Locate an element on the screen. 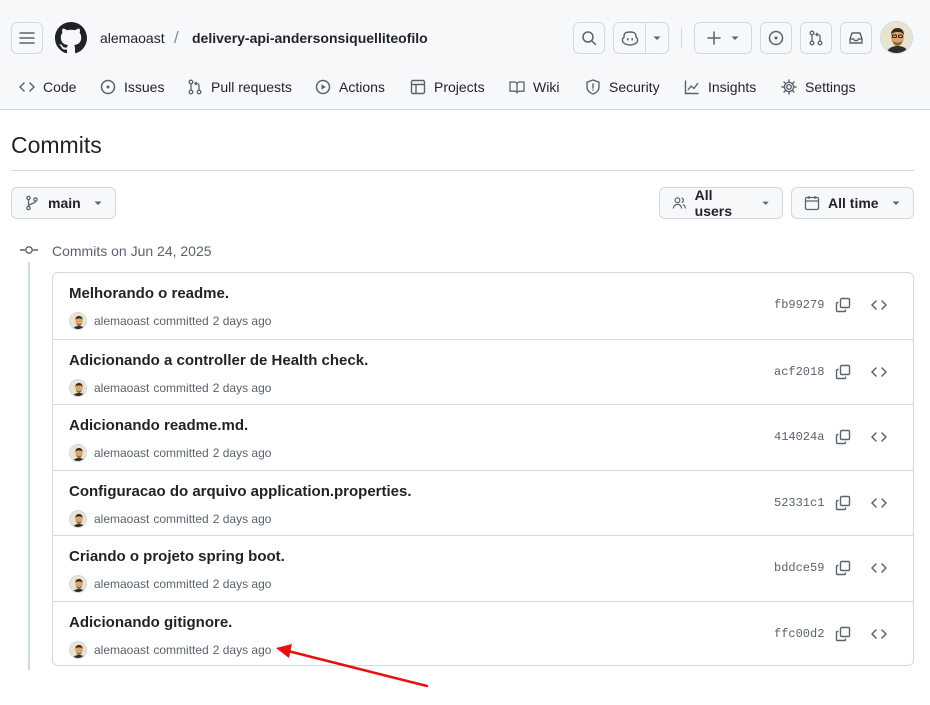 The width and height of the screenshot is (930, 705). tab-security: Security is located at coordinates (622, 87).